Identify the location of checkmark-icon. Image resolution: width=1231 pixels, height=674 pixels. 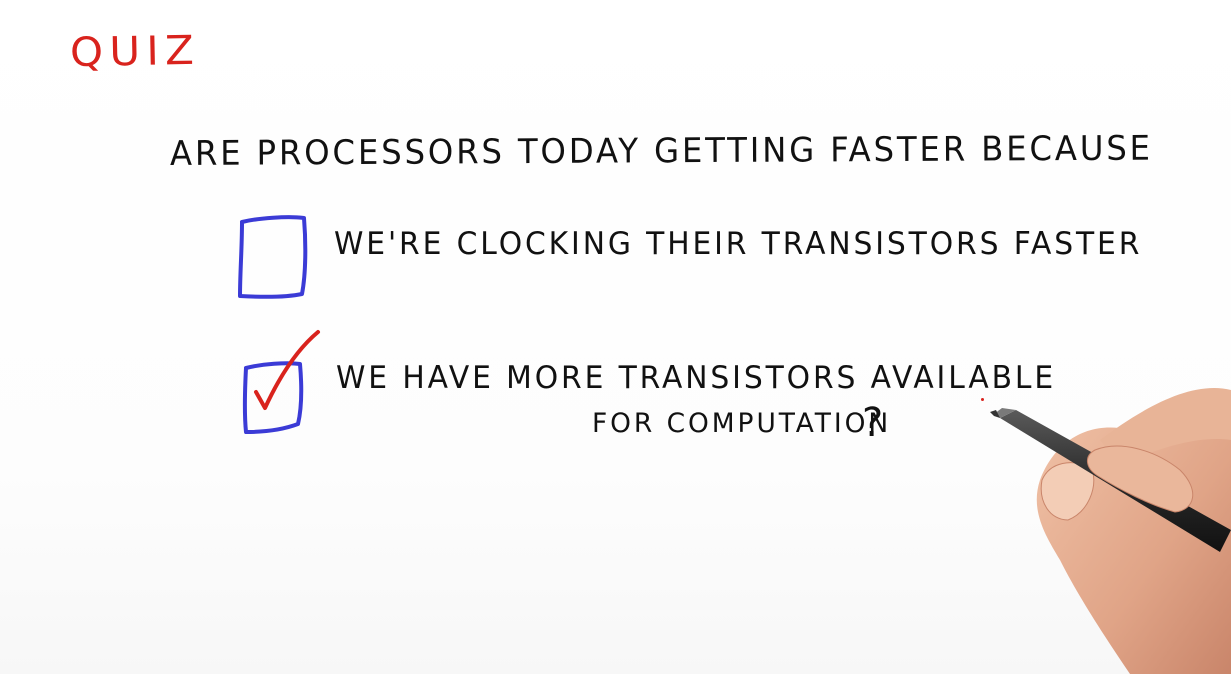
(287, 370).